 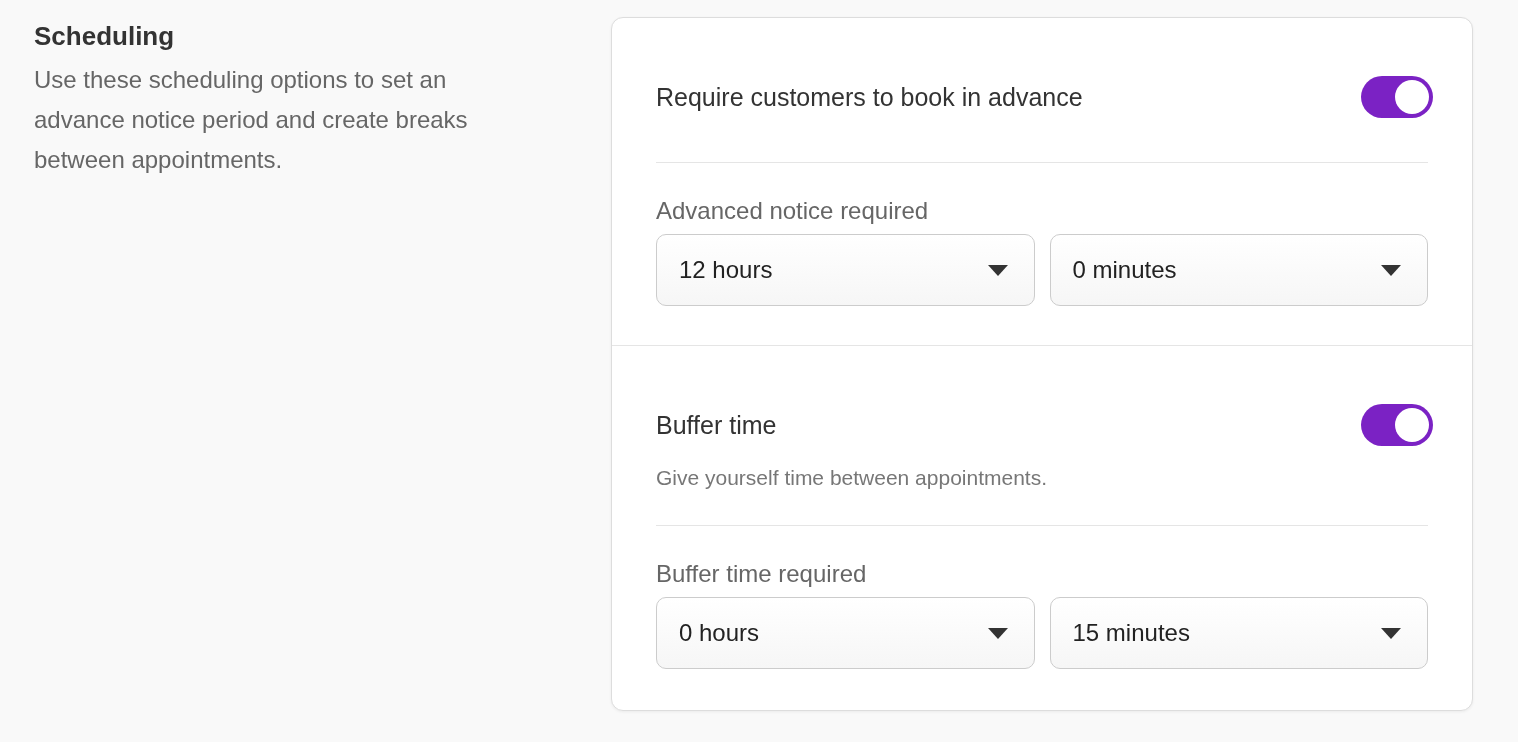 What do you see at coordinates (716, 425) in the screenshot?
I see `toggle-label: Buffer time` at bounding box center [716, 425].